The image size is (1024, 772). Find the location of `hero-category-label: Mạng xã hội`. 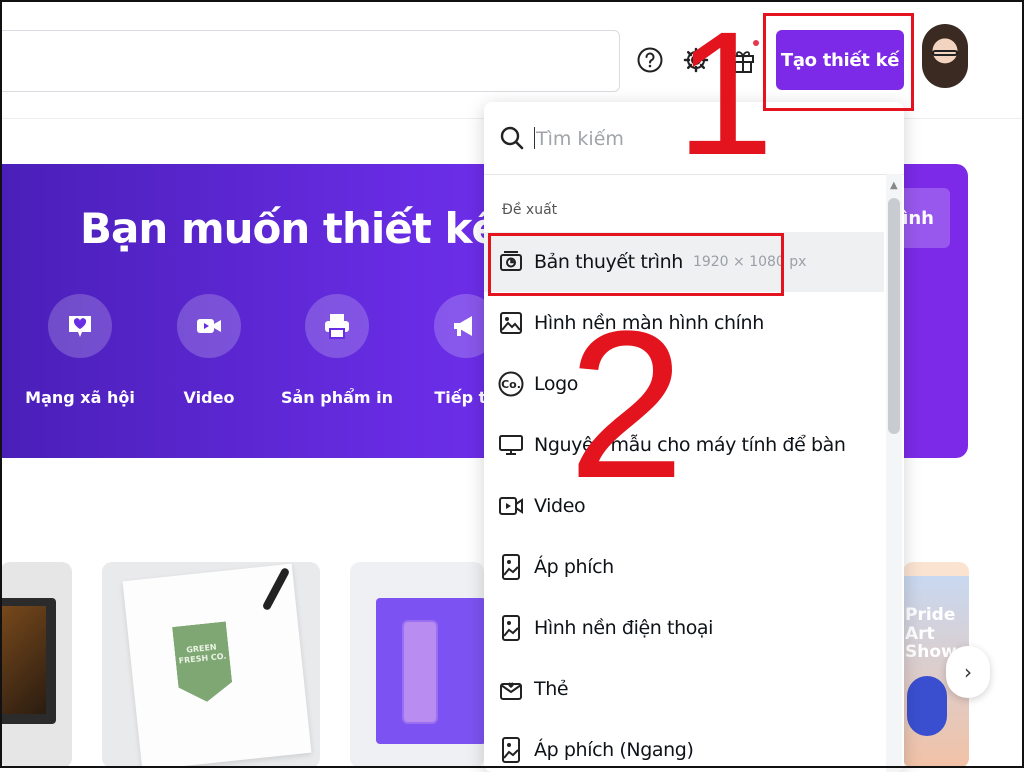

hero-category-label: Mạng xã hội is located at coordinates (80, 397).